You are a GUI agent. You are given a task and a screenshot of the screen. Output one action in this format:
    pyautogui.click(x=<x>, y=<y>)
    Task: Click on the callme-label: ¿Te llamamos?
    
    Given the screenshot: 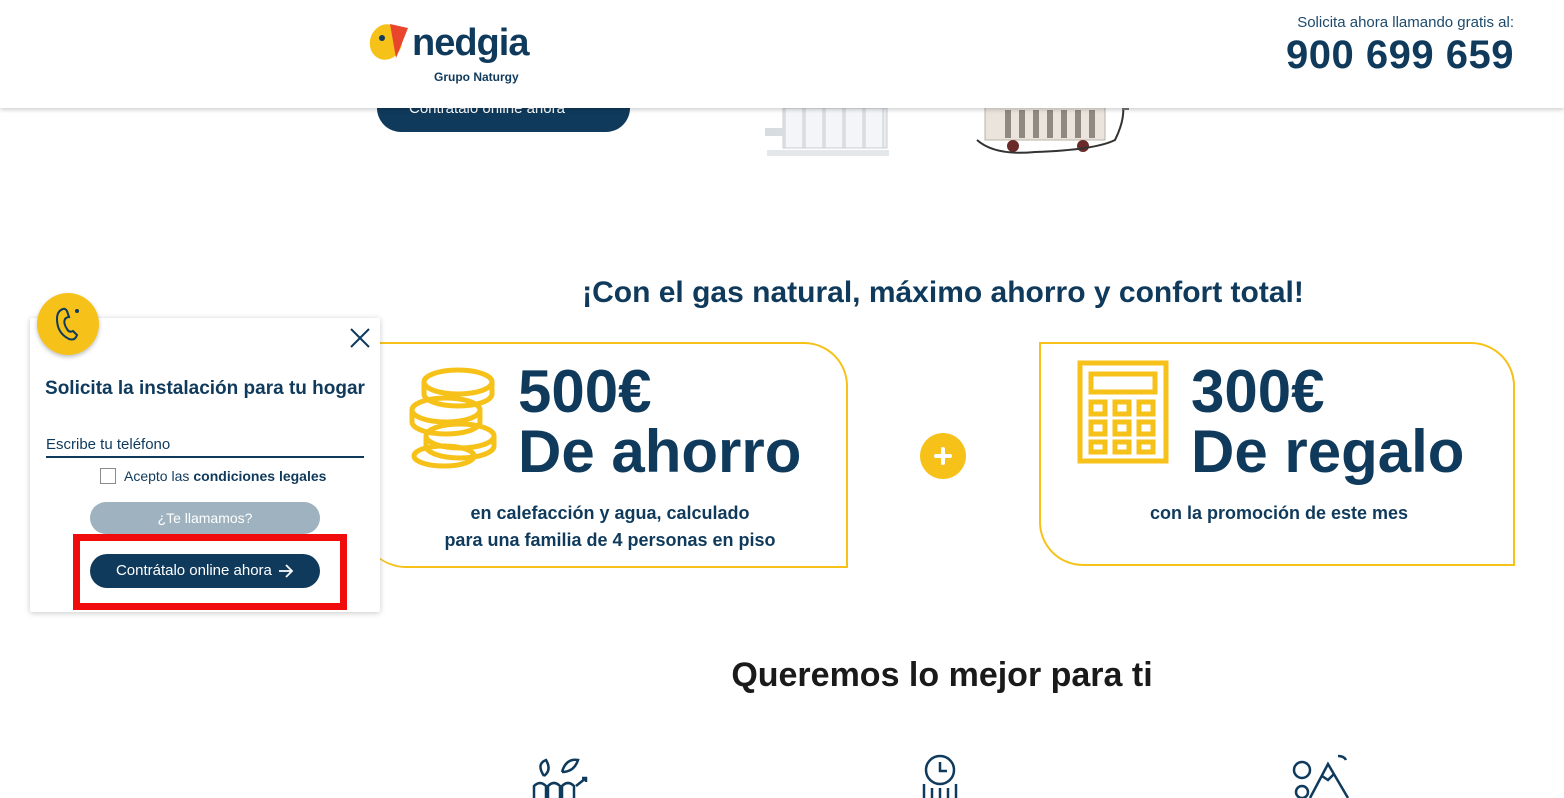 What is the action you would take?
    pyautogui.click(x=205, y=518)
    